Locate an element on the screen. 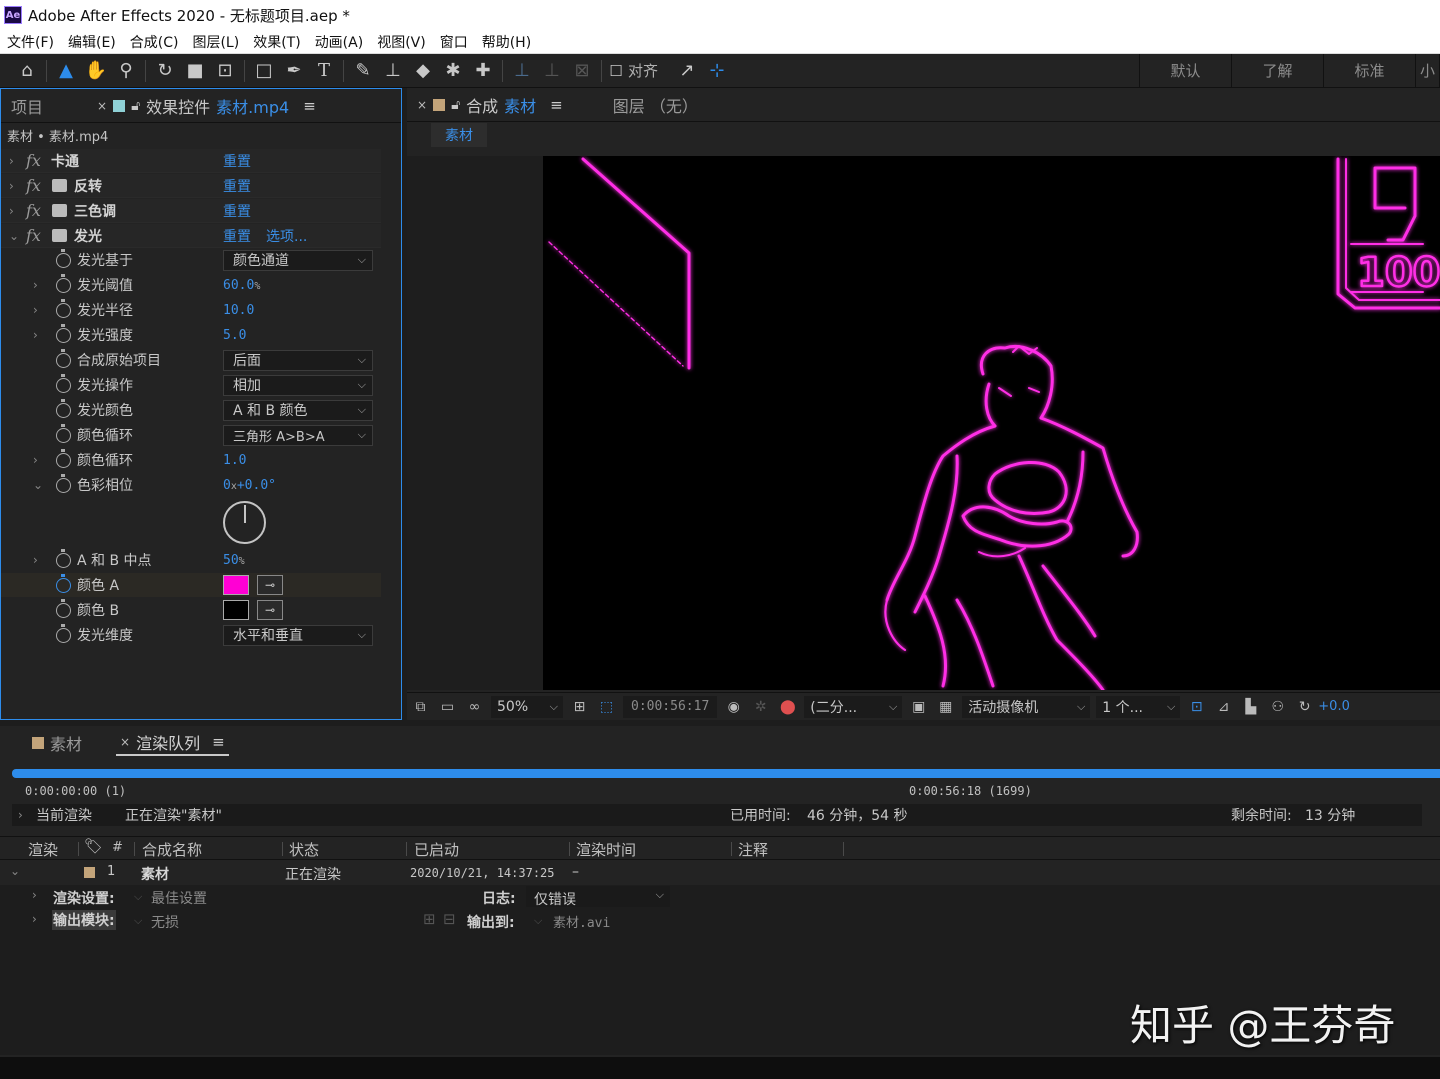 The width and height of the screenshot is (1440, 1079). menu-view: 视图(V) is located at coordinates (401, 42).